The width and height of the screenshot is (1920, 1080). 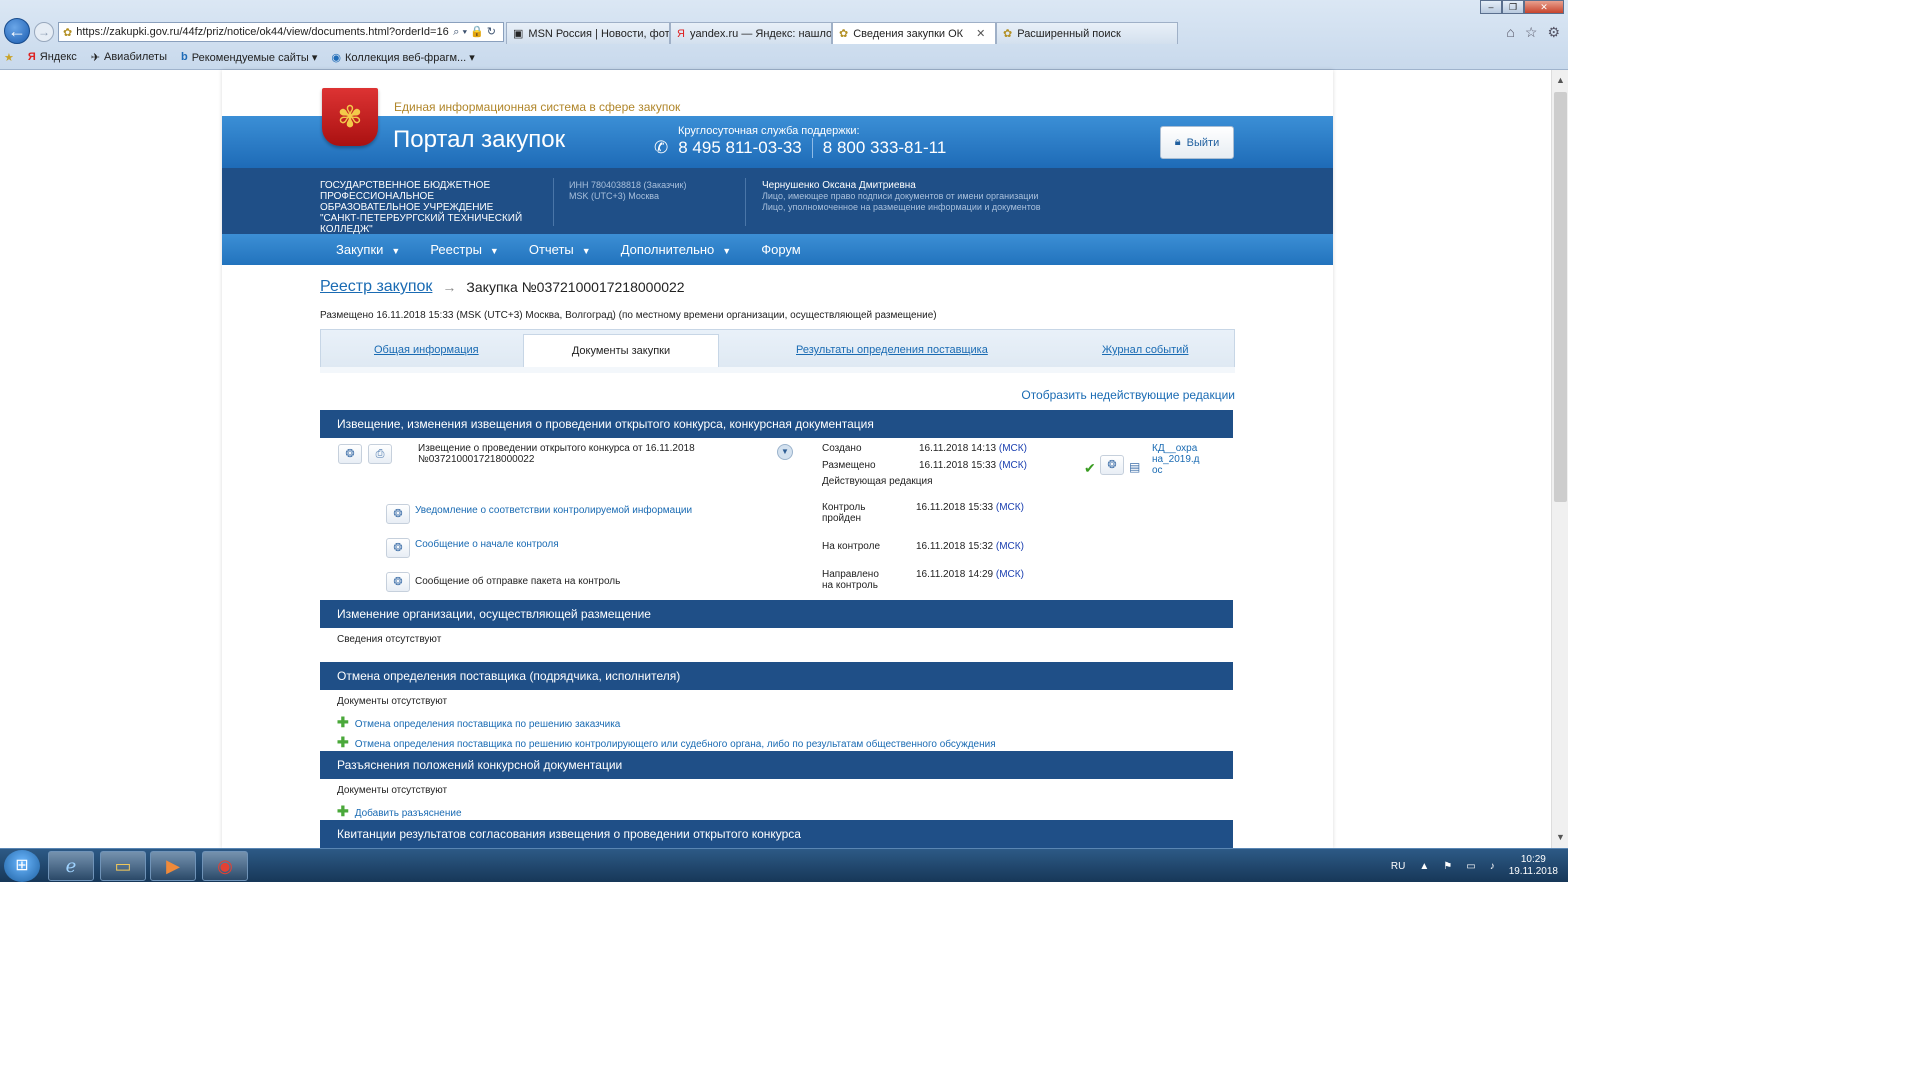 I want to click on favorites-star-add-icon: ★, so click(x=9, y=57).